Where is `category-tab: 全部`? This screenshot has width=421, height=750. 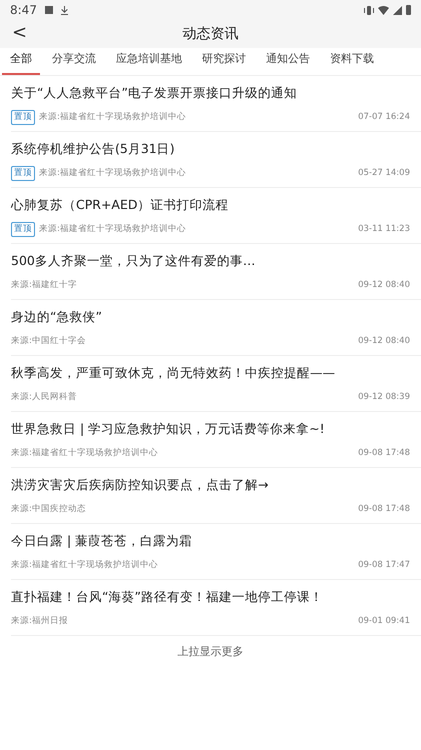
category-tab: 全部 is located at coordinates (21, 62).